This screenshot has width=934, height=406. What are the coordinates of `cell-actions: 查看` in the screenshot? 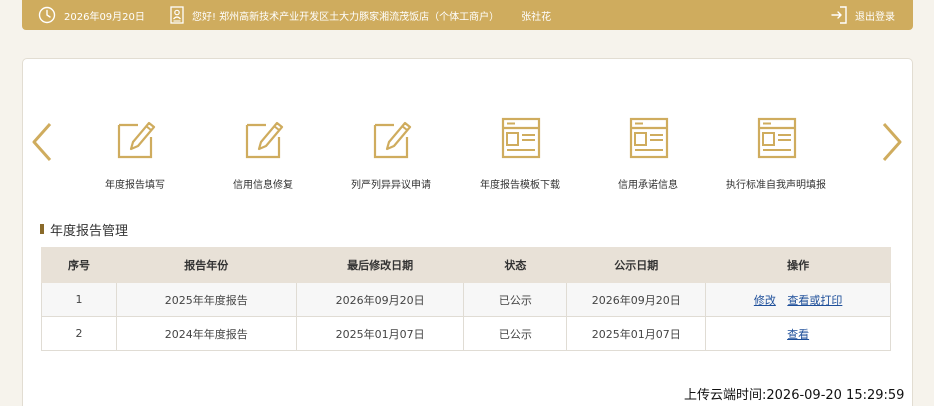 It's located at (798, 333).